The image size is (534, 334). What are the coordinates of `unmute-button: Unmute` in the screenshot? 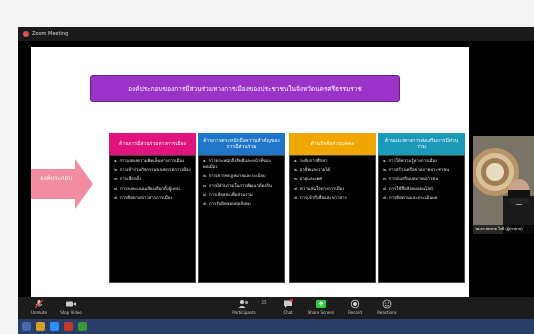 It's located at (39, 308).